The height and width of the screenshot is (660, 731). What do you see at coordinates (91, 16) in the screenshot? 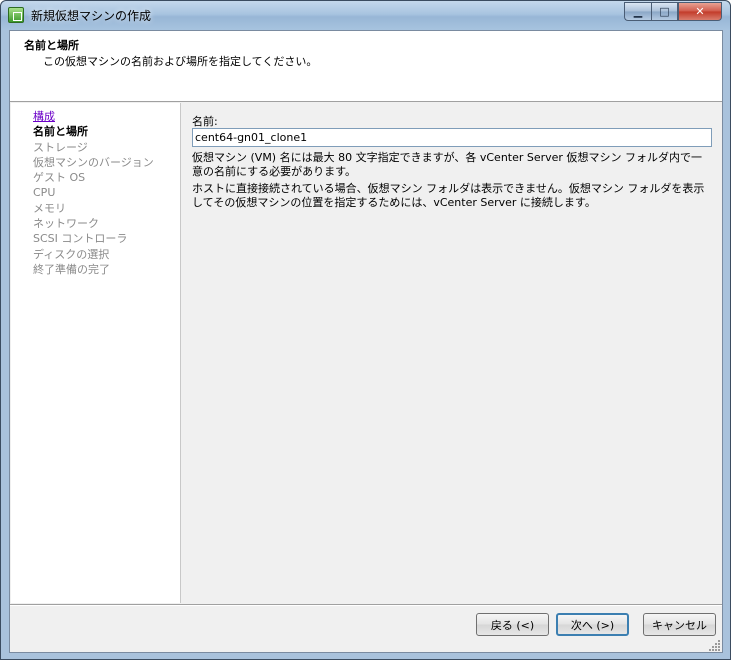
I see `window-title: 新規仮想マシンの作成` at bounding box center [91, 16].